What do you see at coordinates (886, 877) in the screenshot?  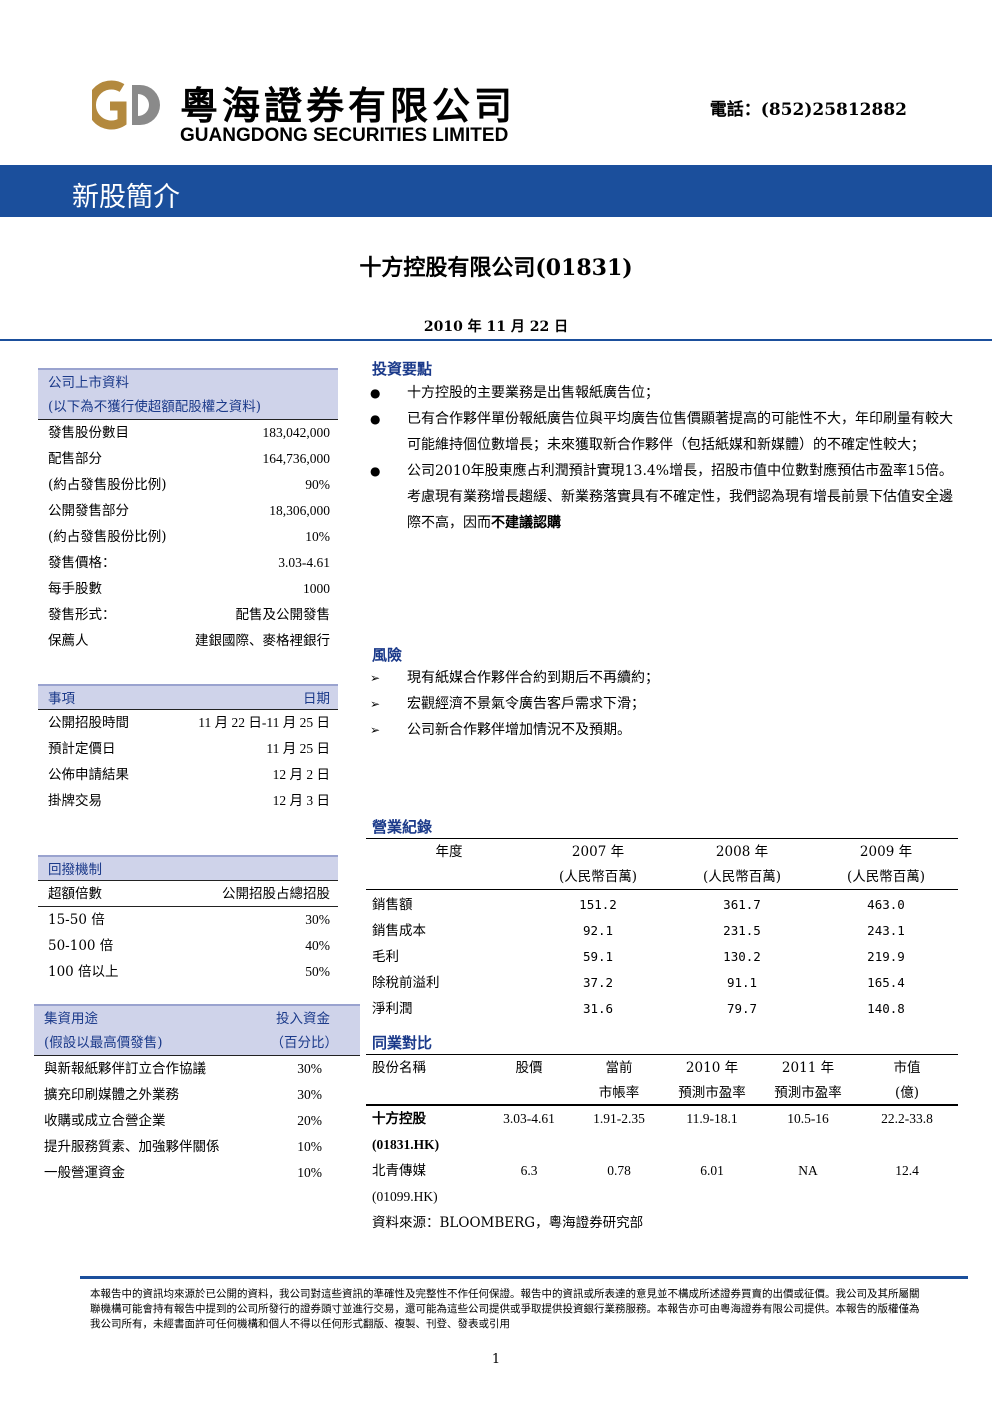 I see `table-header-cell: (人民幣百萬)` at bounding box center [886, 877].